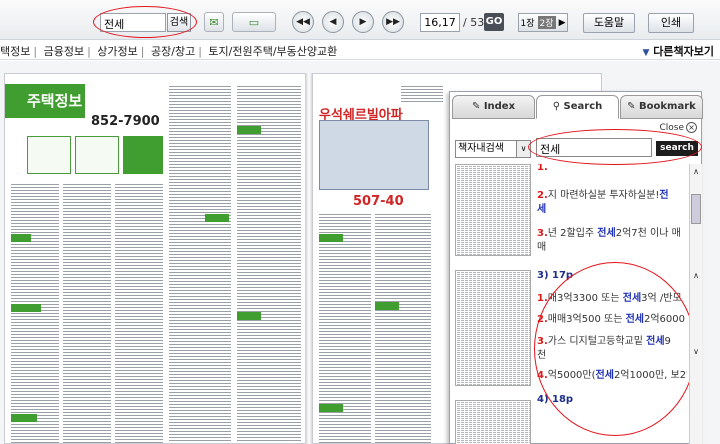 This screenshot has width=720, height=444. I want to click on result-line: 3.년 2할입주 전세2억7천 이나 매, so click(612, 231).